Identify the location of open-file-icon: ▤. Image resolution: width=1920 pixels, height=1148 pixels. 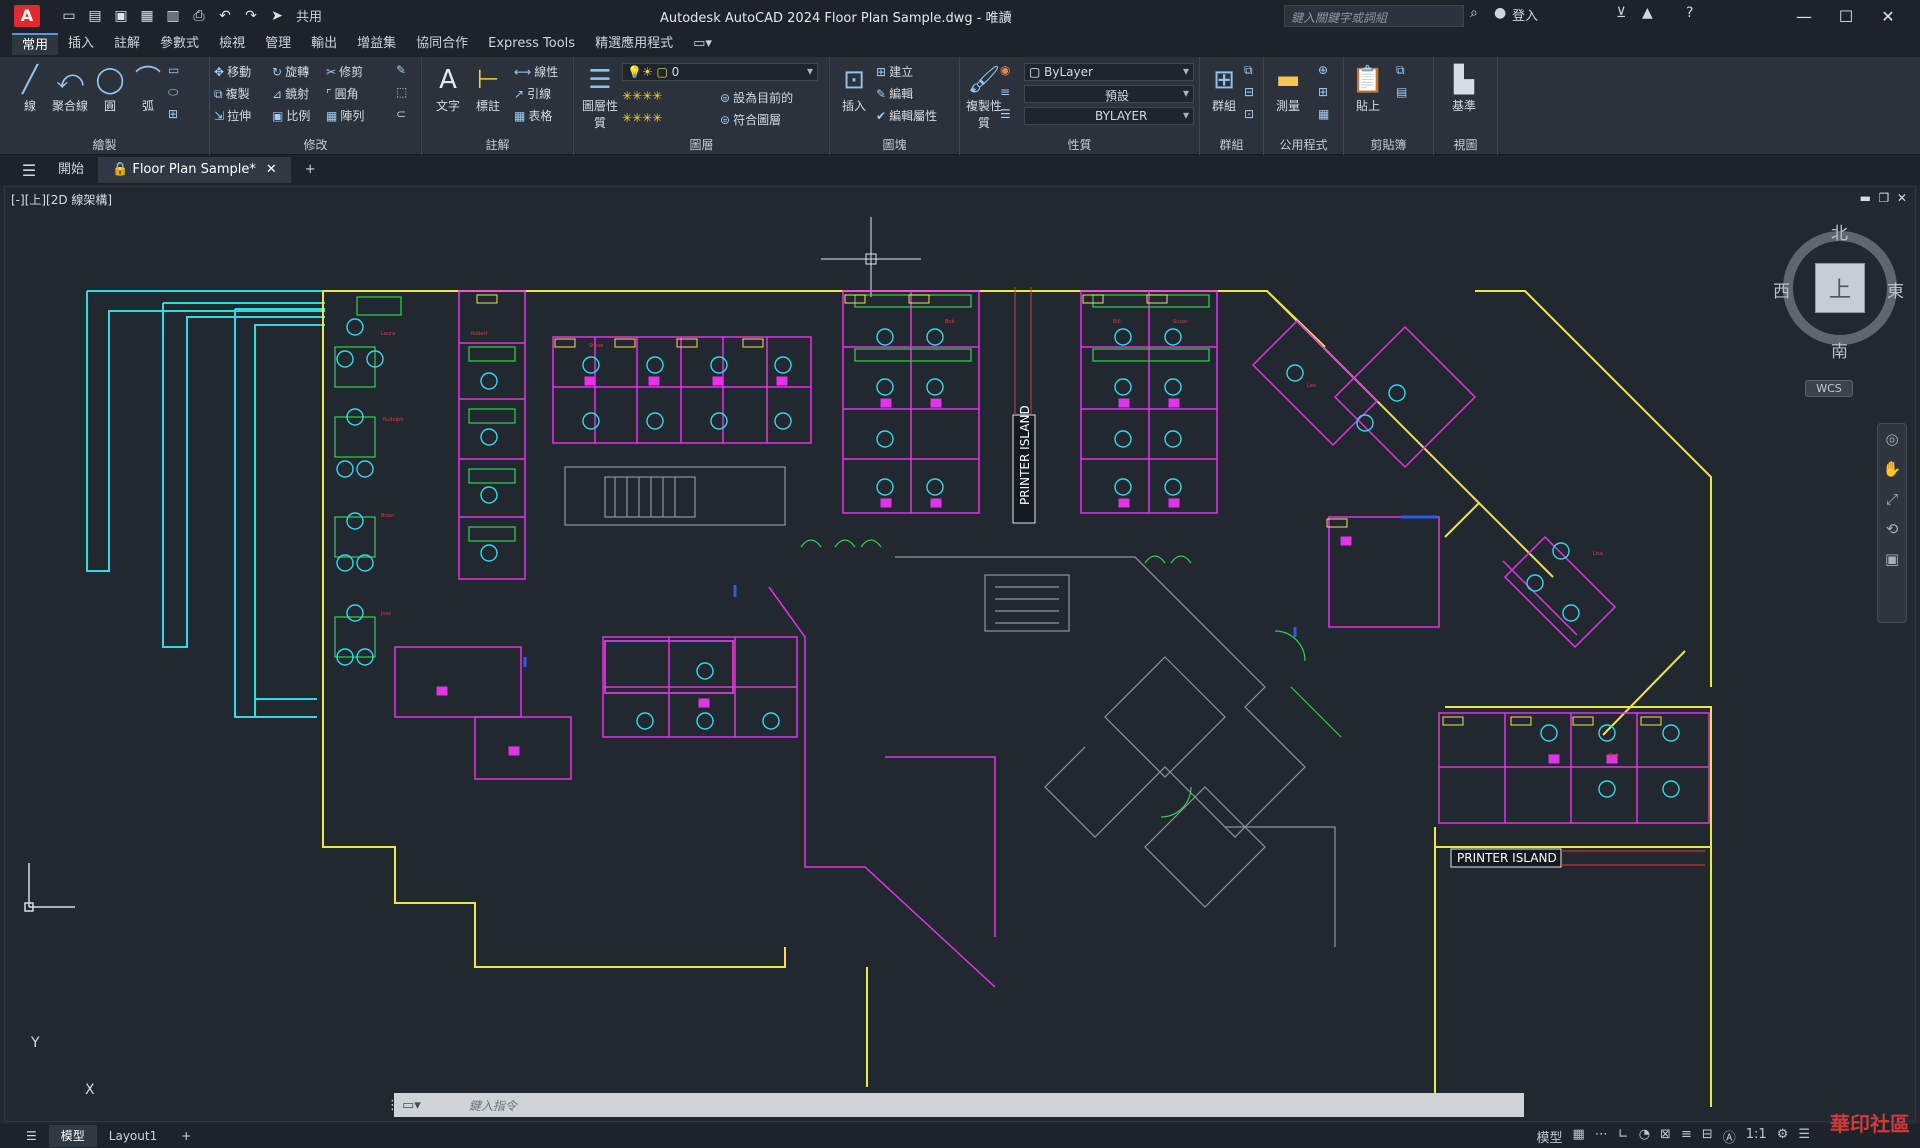
(95, 16).